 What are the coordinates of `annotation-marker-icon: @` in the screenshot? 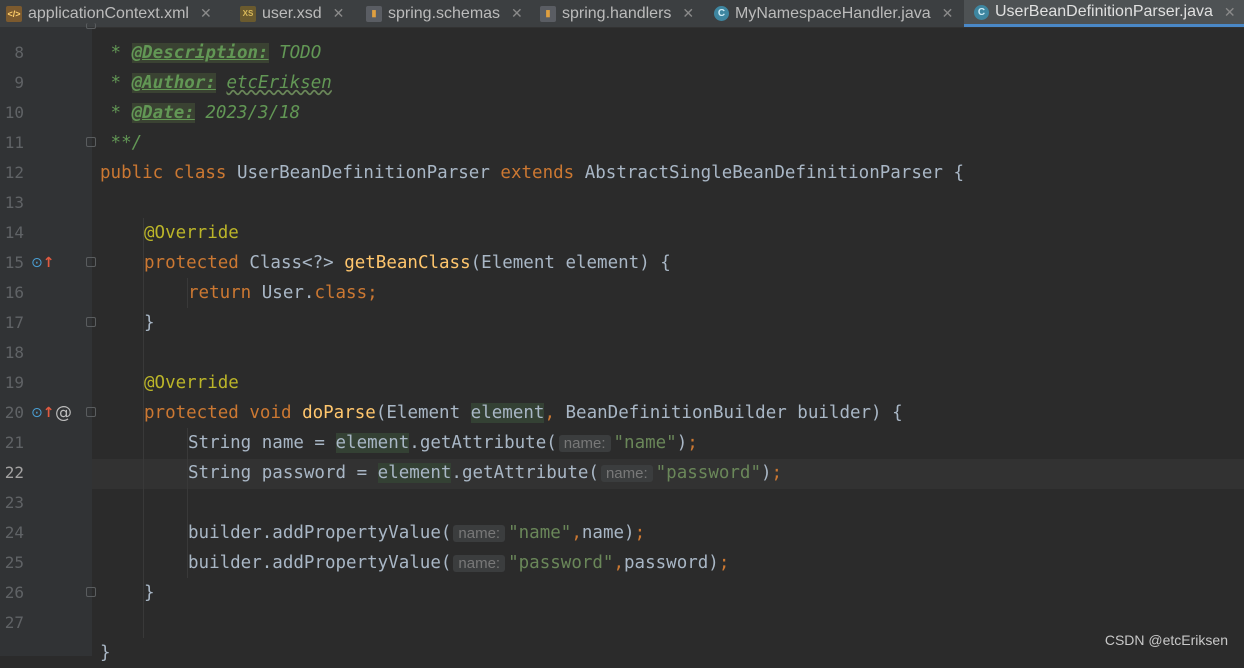 It's located at (63, 413).